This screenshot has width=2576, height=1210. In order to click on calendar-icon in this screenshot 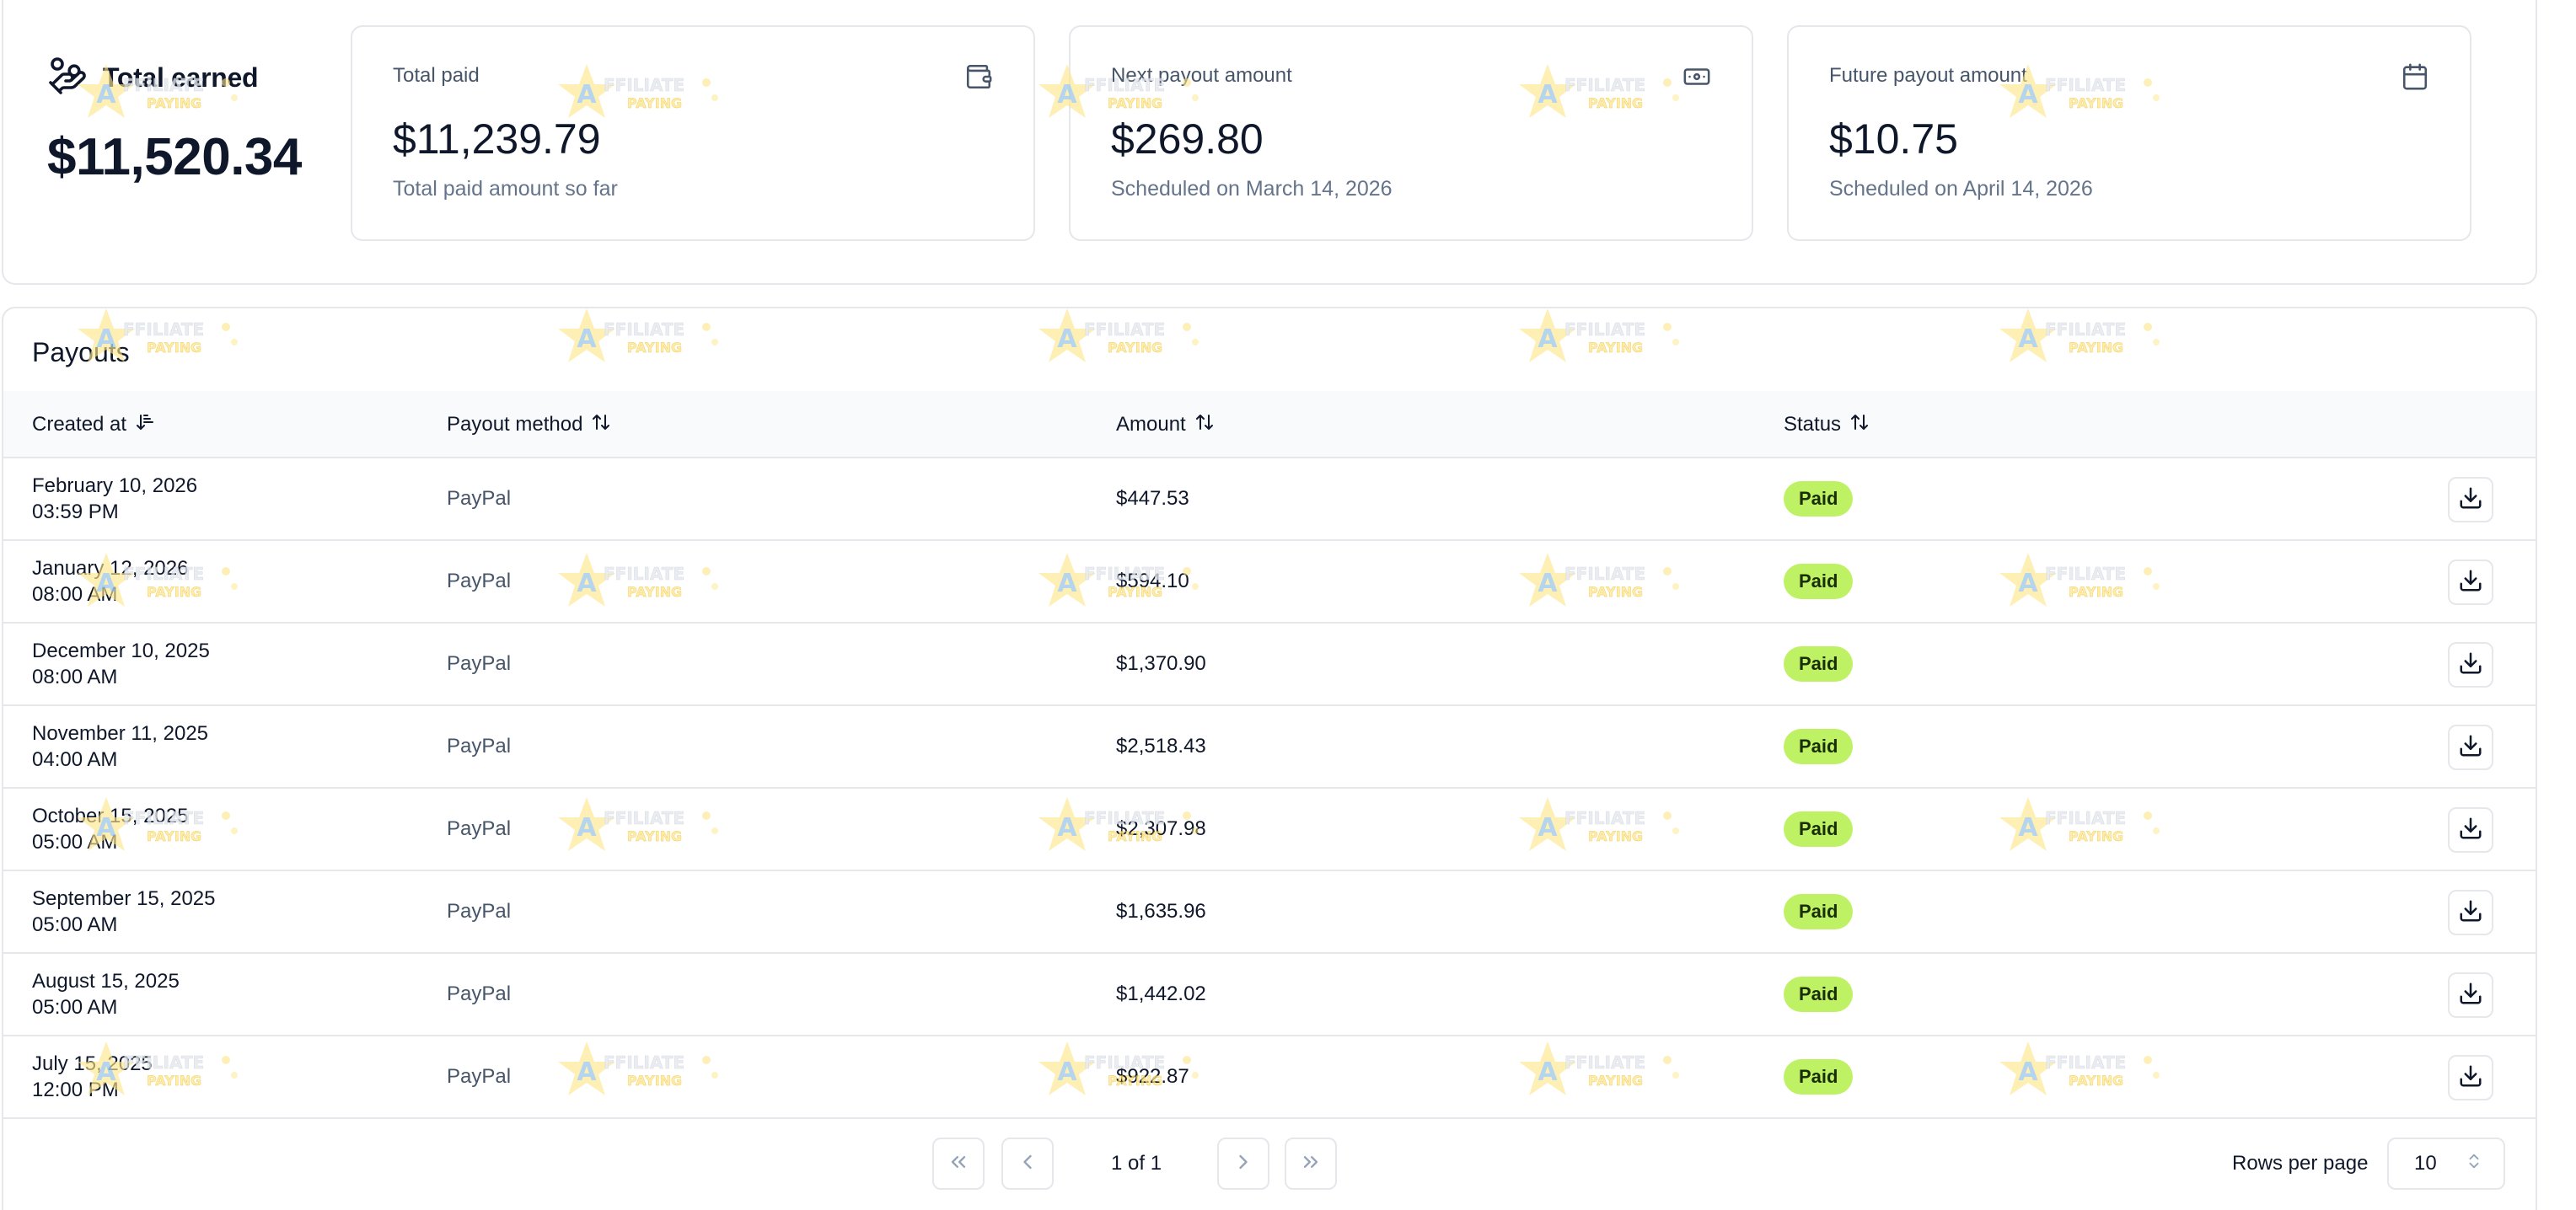, I will do `click(2415, 76)`.